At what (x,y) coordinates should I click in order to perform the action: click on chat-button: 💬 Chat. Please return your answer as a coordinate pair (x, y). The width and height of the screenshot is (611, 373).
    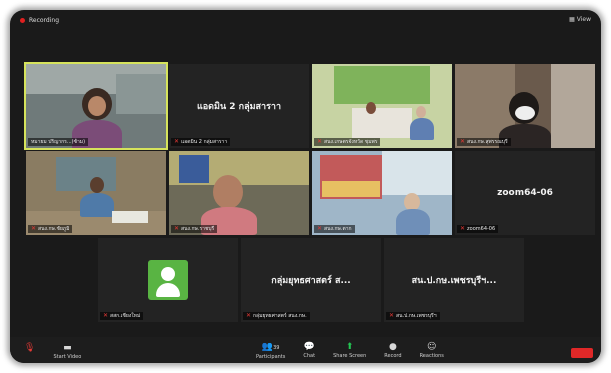
    Looking at the image, I should click on (309, 351).